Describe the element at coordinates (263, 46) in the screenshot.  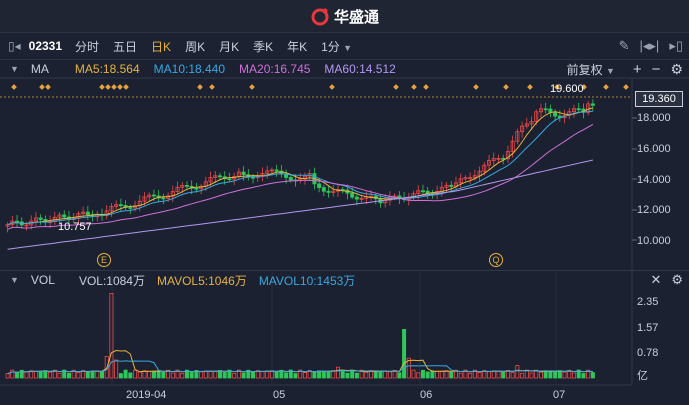
I see `tab-period-quarter: 季K` at that location.